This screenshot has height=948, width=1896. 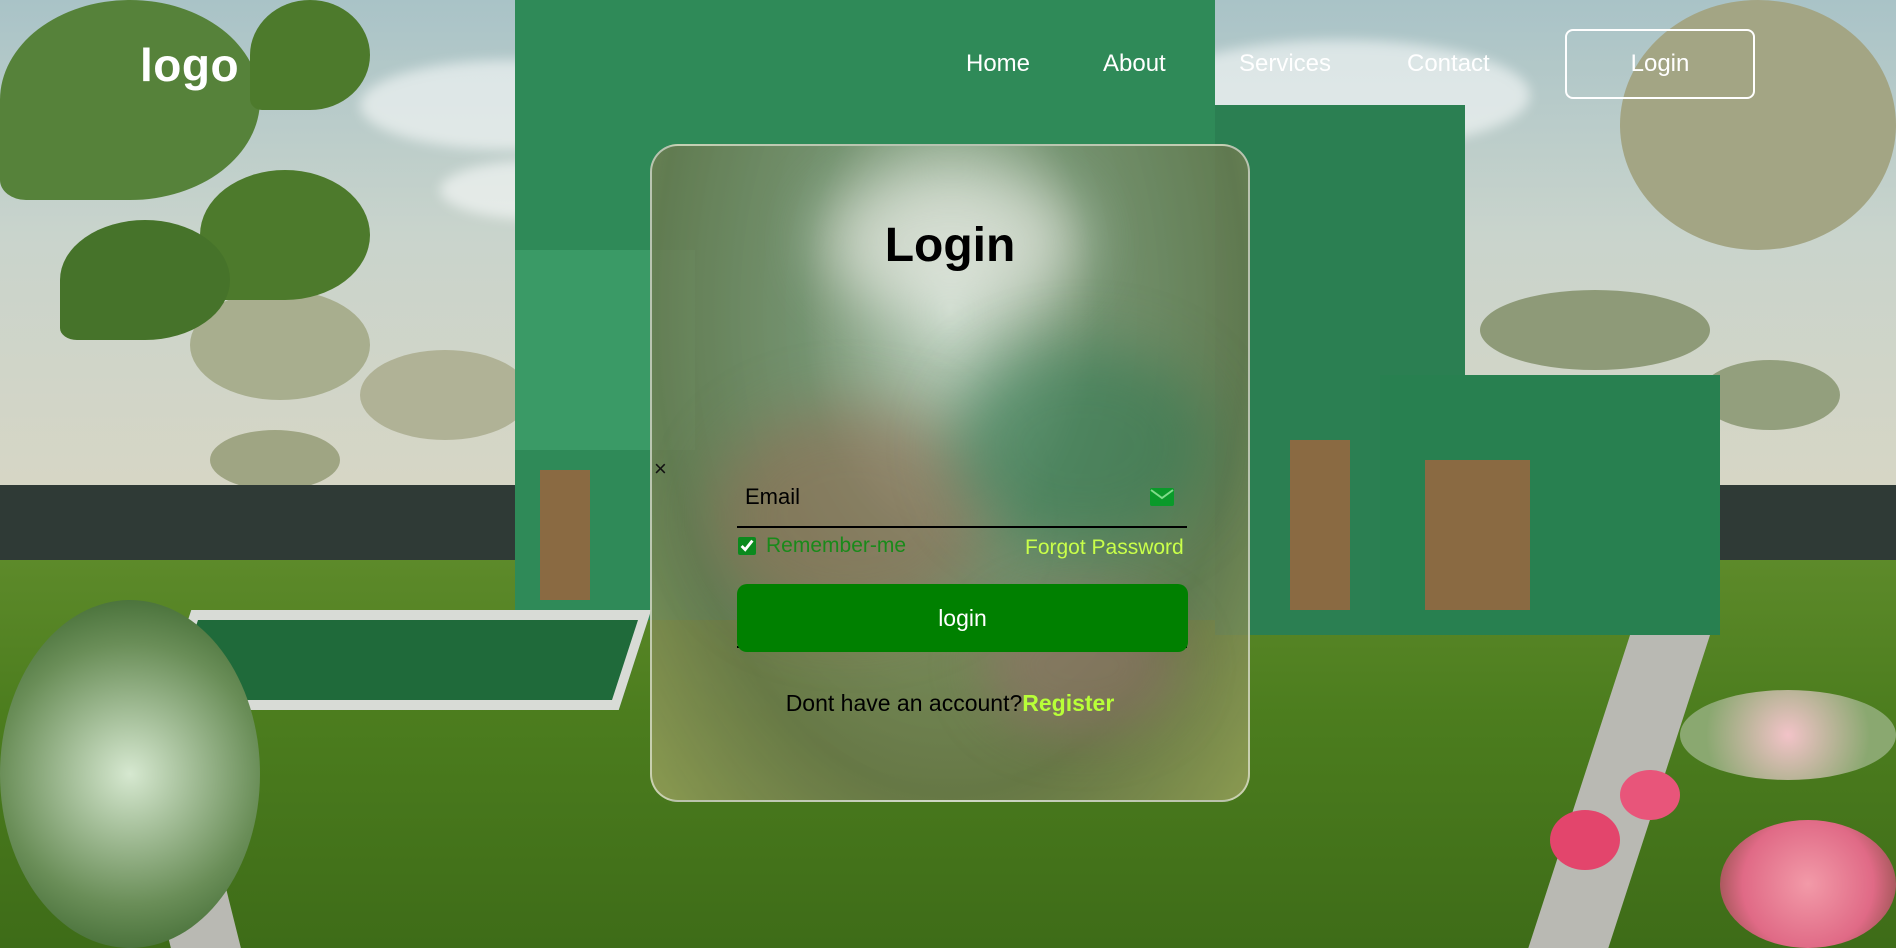 What do you see at coordinates (747, 546) in the screenshot?
I see `remember-me-checkbox` at bounding box center [747, 546].